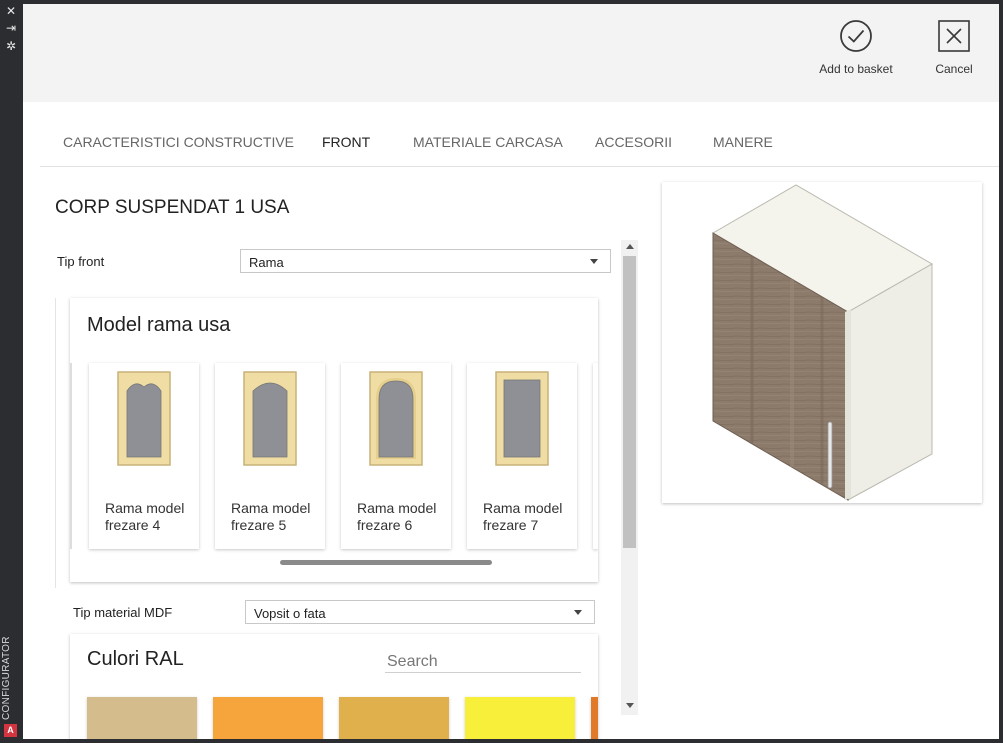 This screenshot has height=743, width=1003. Describe the element at coordinates (71, 456) in the screenshot. I see `prev-card-edge` at that location.